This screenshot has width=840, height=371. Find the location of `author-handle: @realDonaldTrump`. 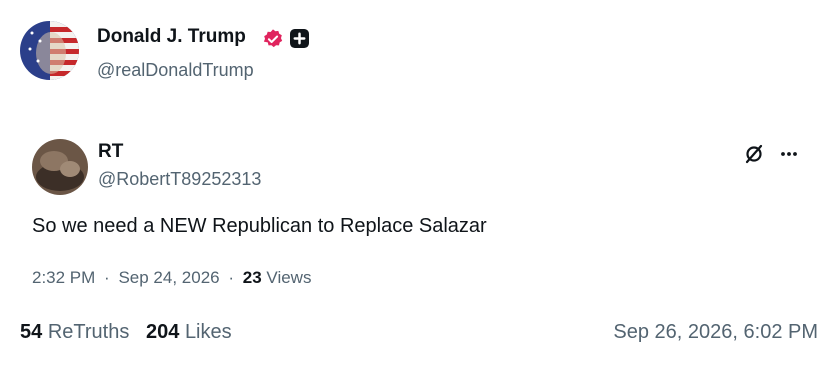

author-handle: @realDonaldTrump is located at coordinates (175, 70).